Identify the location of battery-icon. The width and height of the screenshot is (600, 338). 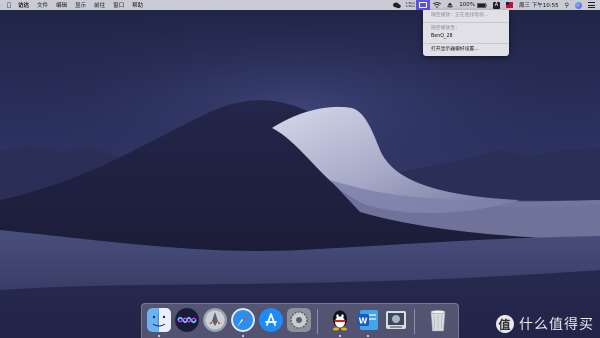
(481, 5).